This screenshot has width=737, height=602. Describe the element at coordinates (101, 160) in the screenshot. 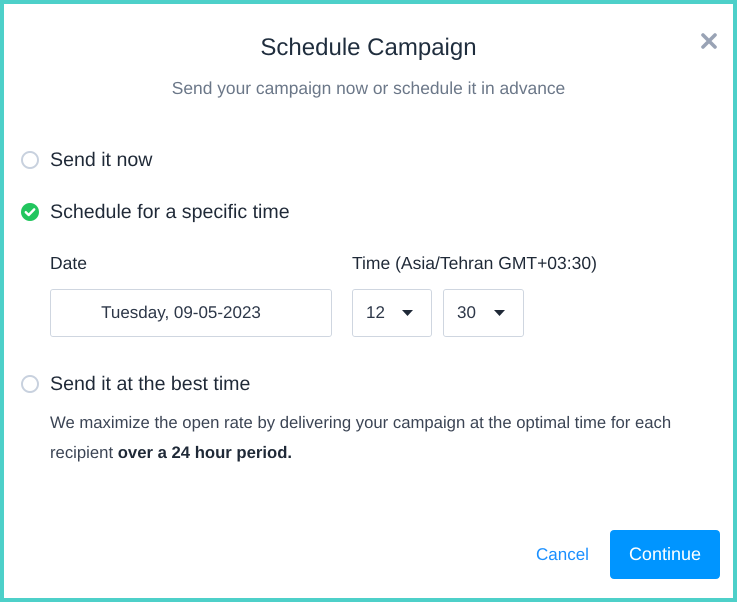

I see `option-label: Send it now` at that location.